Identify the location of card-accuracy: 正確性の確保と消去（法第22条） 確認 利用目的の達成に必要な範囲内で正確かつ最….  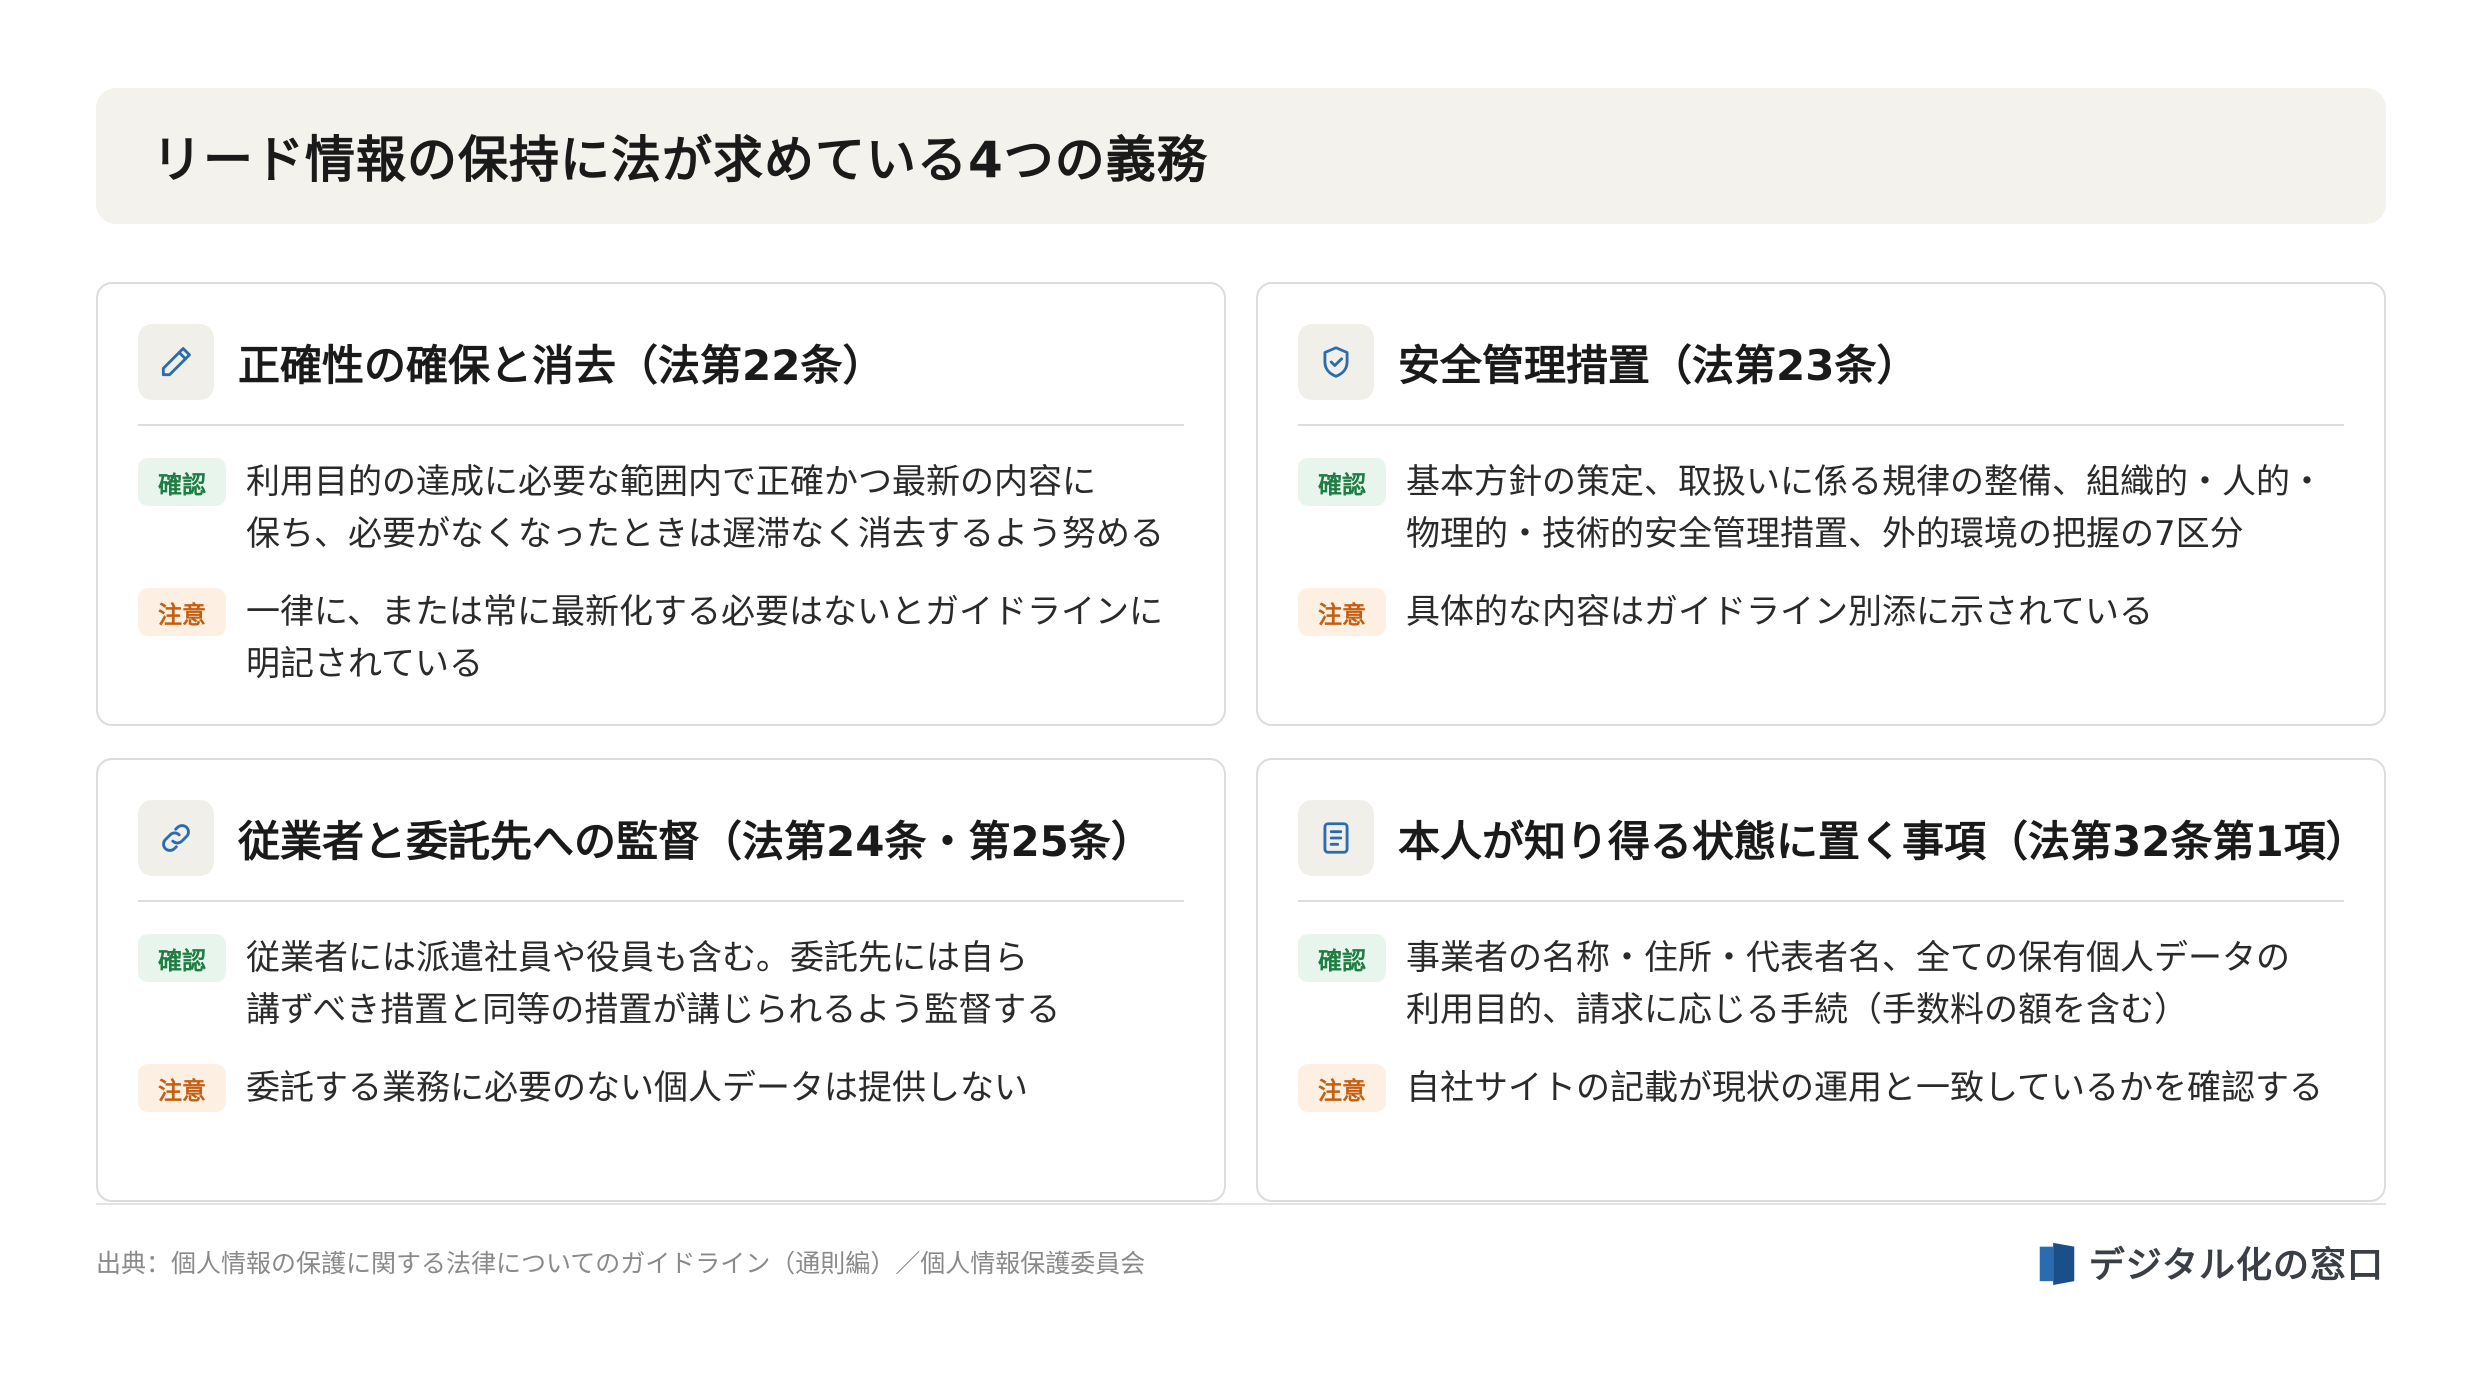
(661, 504).